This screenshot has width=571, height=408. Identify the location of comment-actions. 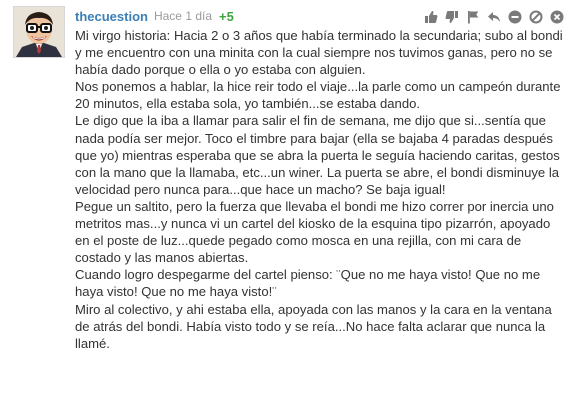
(494, 17).